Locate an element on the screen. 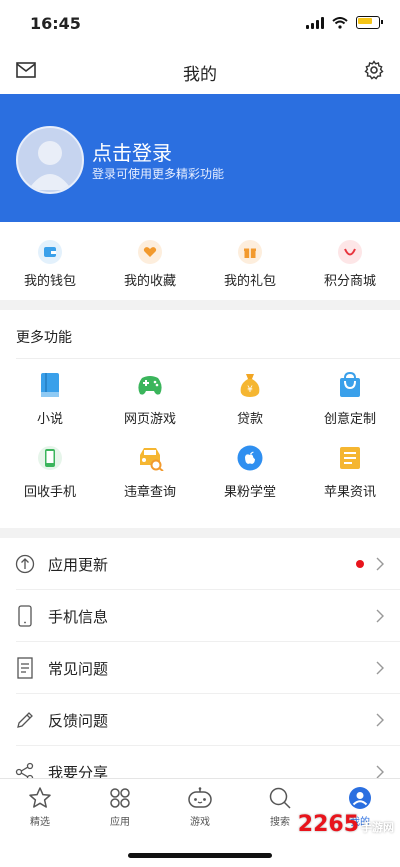 The width and height of the screenshot is (400, 867). tab-featured: 精选 is located at coordinates (40, 807).